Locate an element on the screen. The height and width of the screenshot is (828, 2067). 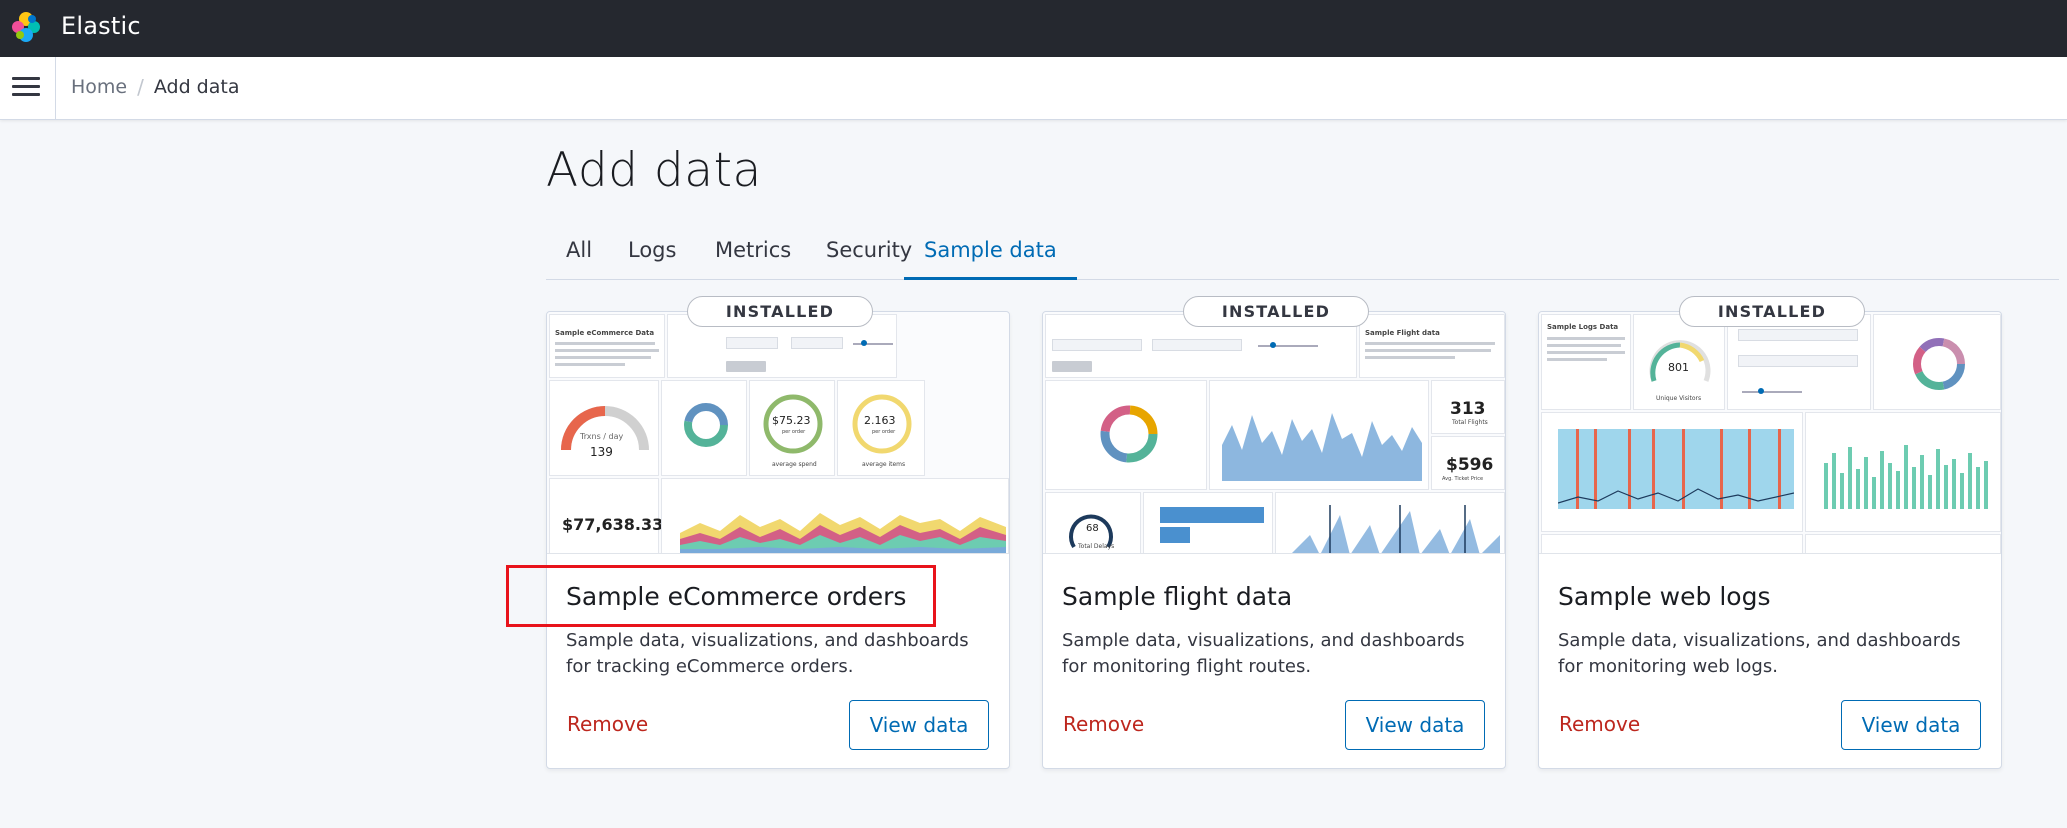
brand-name: Elastic is located at coordinates (101, 26).